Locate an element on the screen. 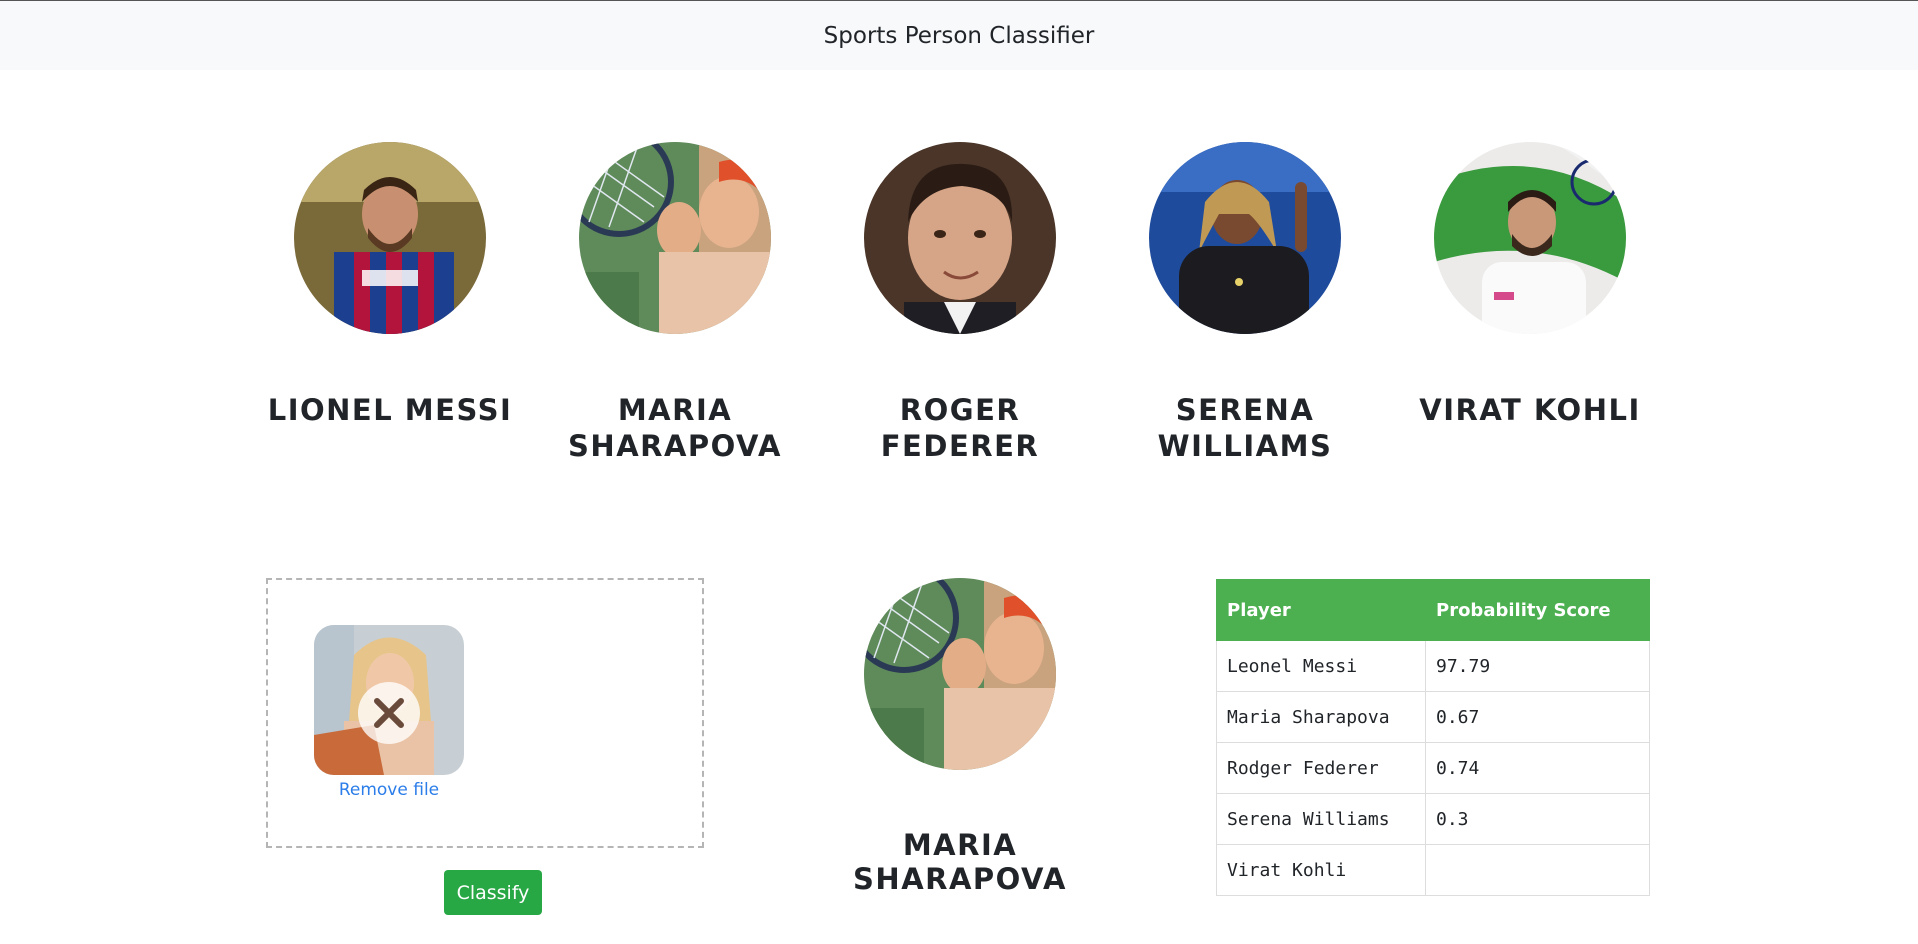  navbar-brand: Sports Person Classifier is located at coordinates (959, 36).